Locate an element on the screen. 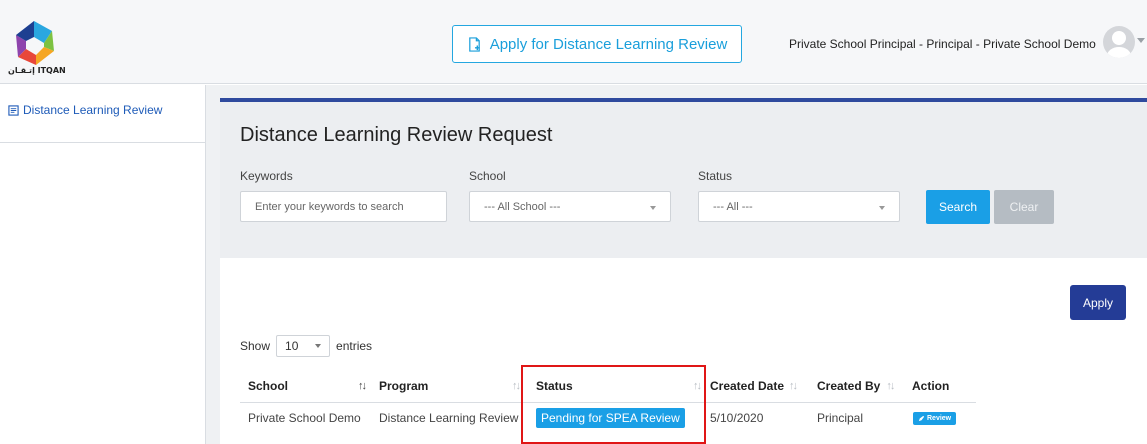 The image size is (1147, 444). column-header-school: School ↑↓ is located at coordinates (305, 386).